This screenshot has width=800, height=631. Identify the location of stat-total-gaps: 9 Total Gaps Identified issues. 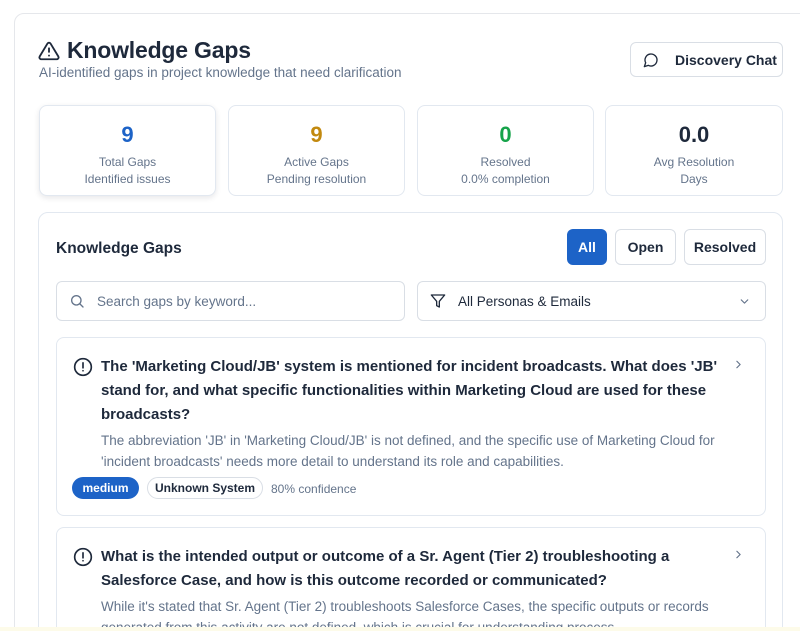
(127, 150).